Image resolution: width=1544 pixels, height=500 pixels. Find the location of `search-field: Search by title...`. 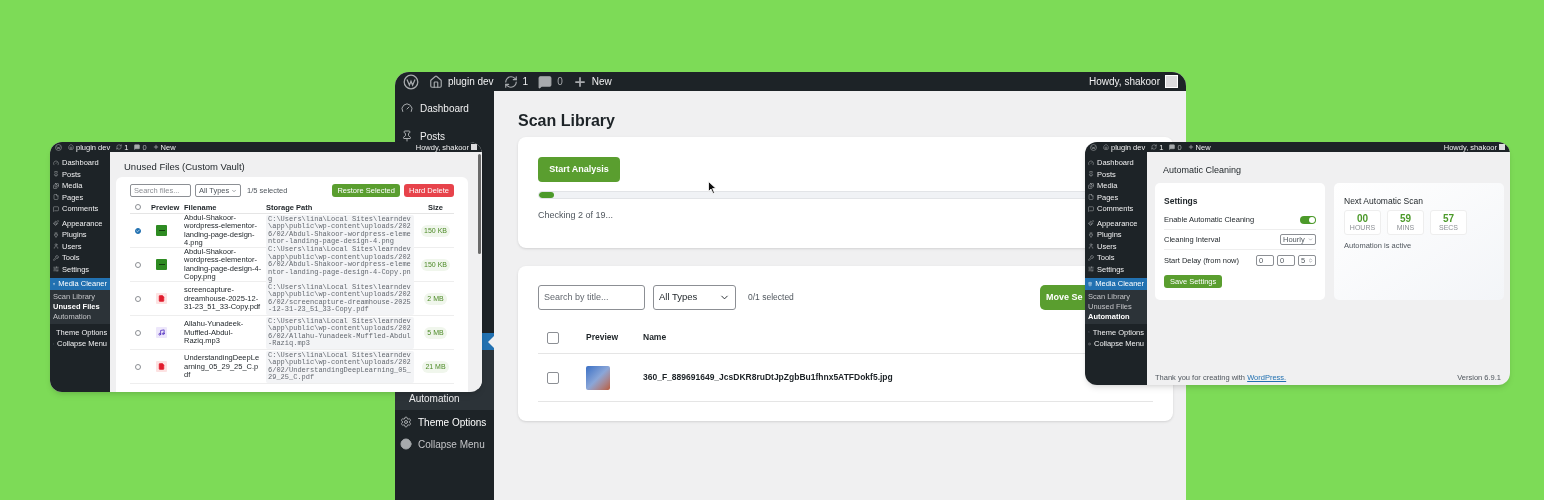

search-field: Search by title... is located at coordinates (591, 297).